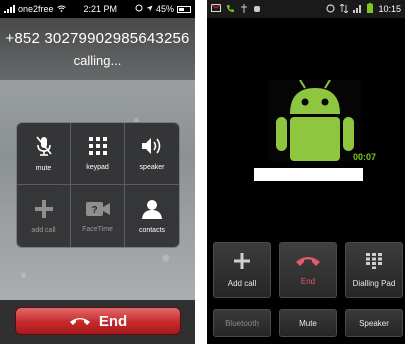  I want to click on speaker-button: Speaker, so click(374, 323).